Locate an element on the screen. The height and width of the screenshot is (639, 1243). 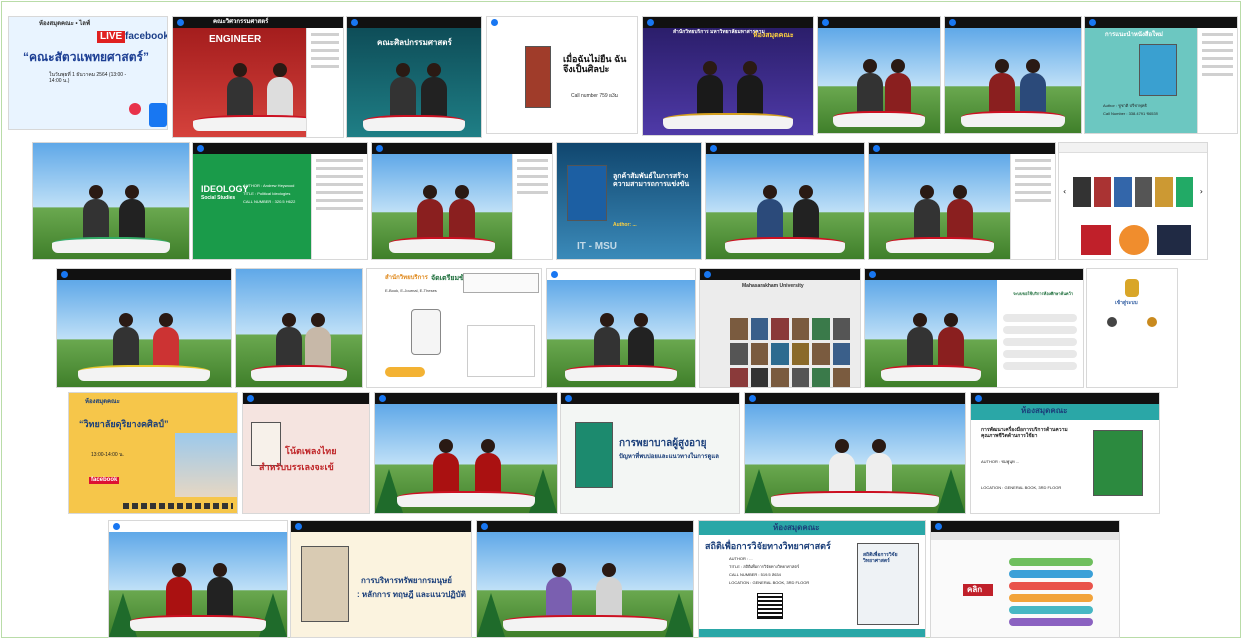
promo-colorful is located at coordinates (1134, 240).